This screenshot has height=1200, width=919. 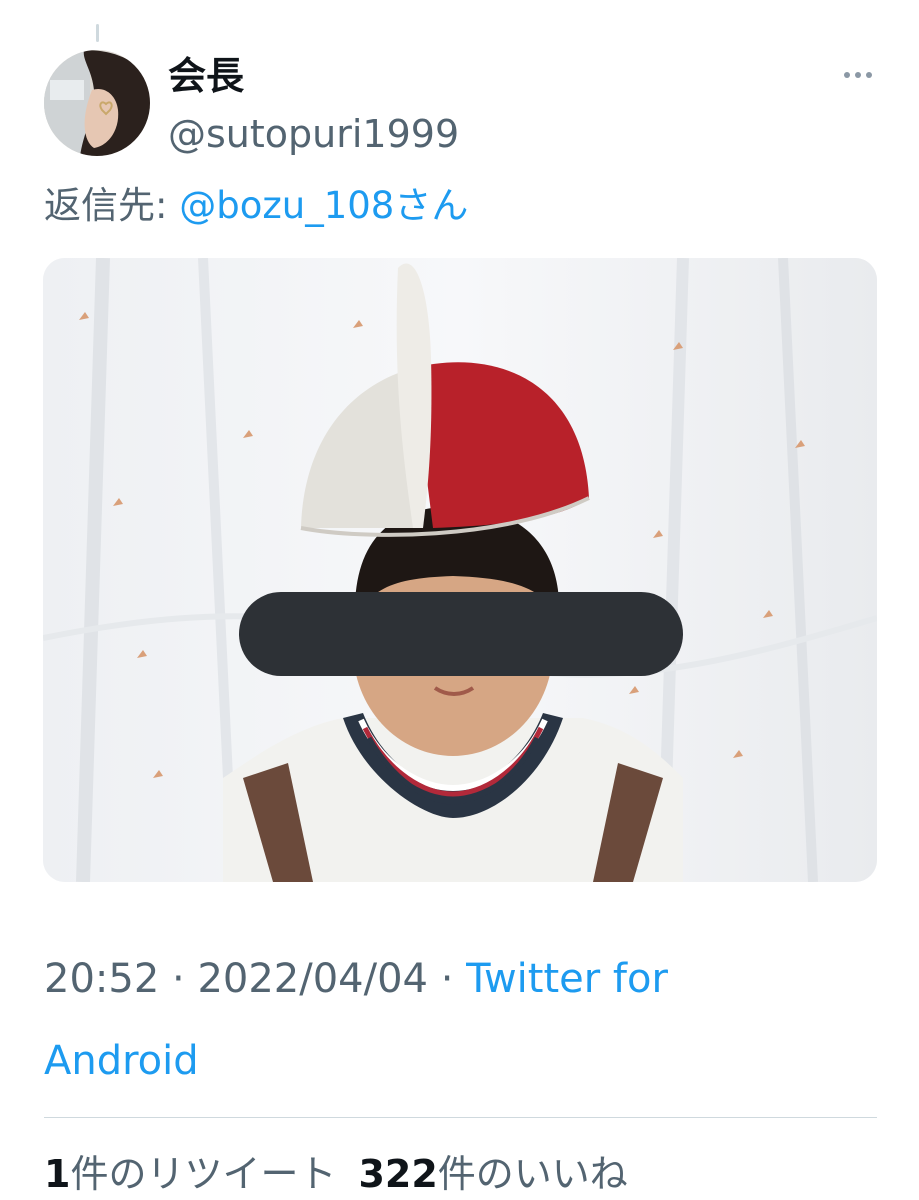 I want to click on like-count: 322, so click(x=398, y=1174).